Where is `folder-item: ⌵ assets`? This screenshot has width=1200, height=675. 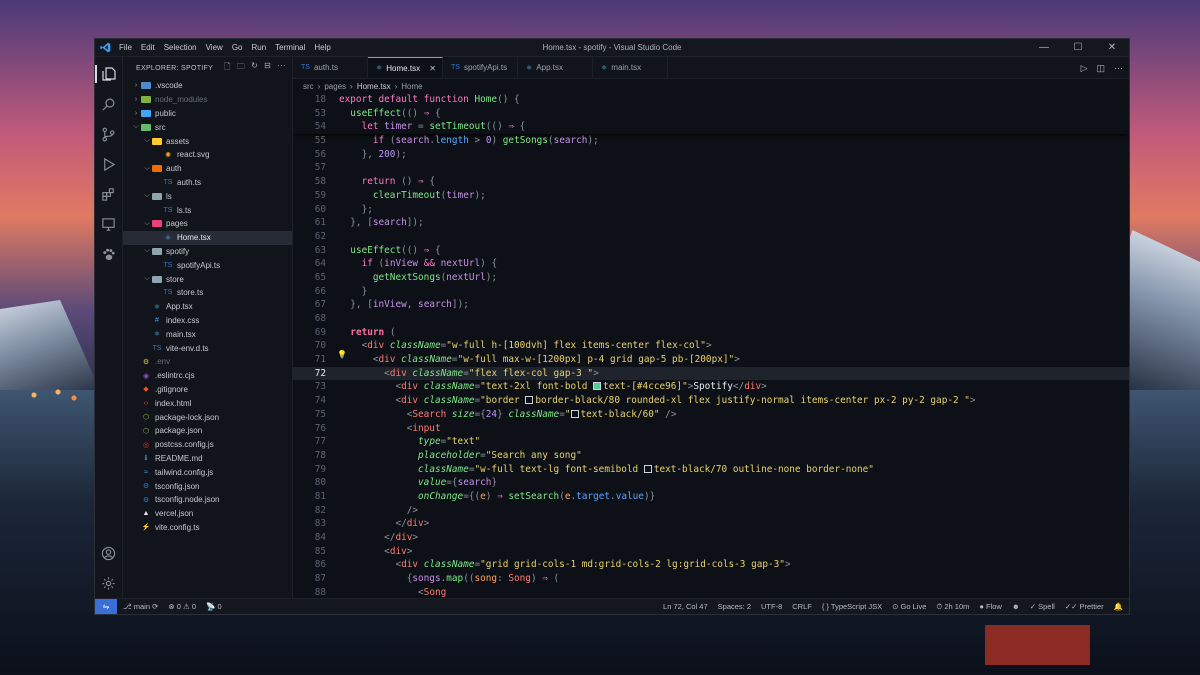
folder-item: ⌵ assets is located at coordinates (207, 141).